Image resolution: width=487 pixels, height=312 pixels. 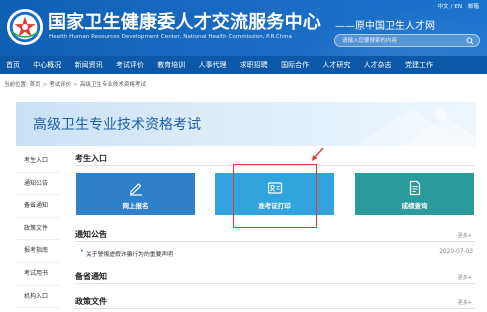 I want to click on section-title: 备省通知, so click(x=91, y=276).